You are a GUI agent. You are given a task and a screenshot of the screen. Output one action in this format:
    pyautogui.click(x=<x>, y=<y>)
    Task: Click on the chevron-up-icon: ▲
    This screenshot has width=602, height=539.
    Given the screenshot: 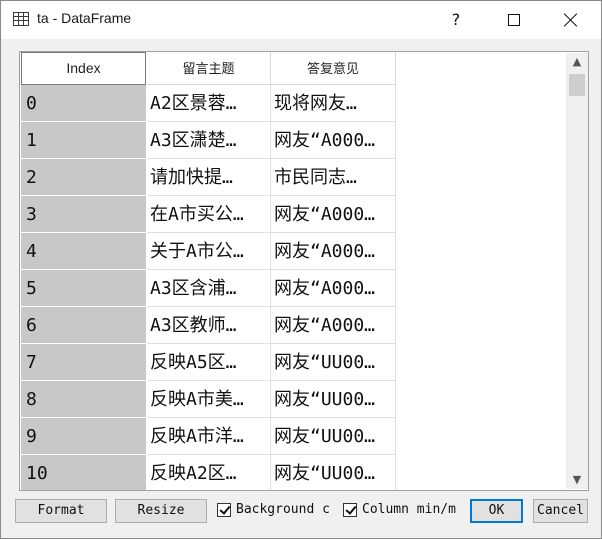 What is the action you would take?
    pyautogui.click(x=577, y=62)
    